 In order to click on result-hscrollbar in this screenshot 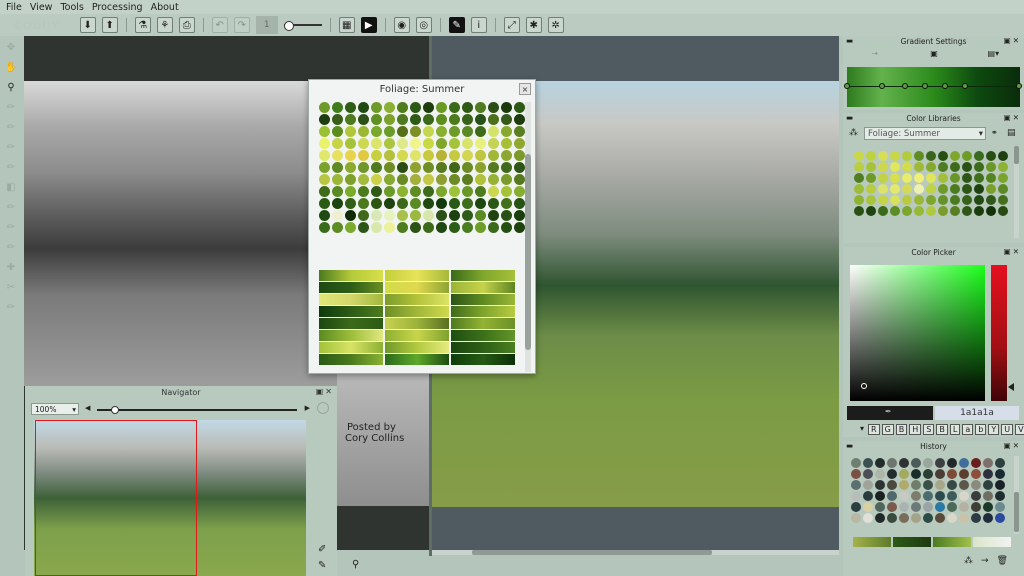, I will do `click(635, 552)`.